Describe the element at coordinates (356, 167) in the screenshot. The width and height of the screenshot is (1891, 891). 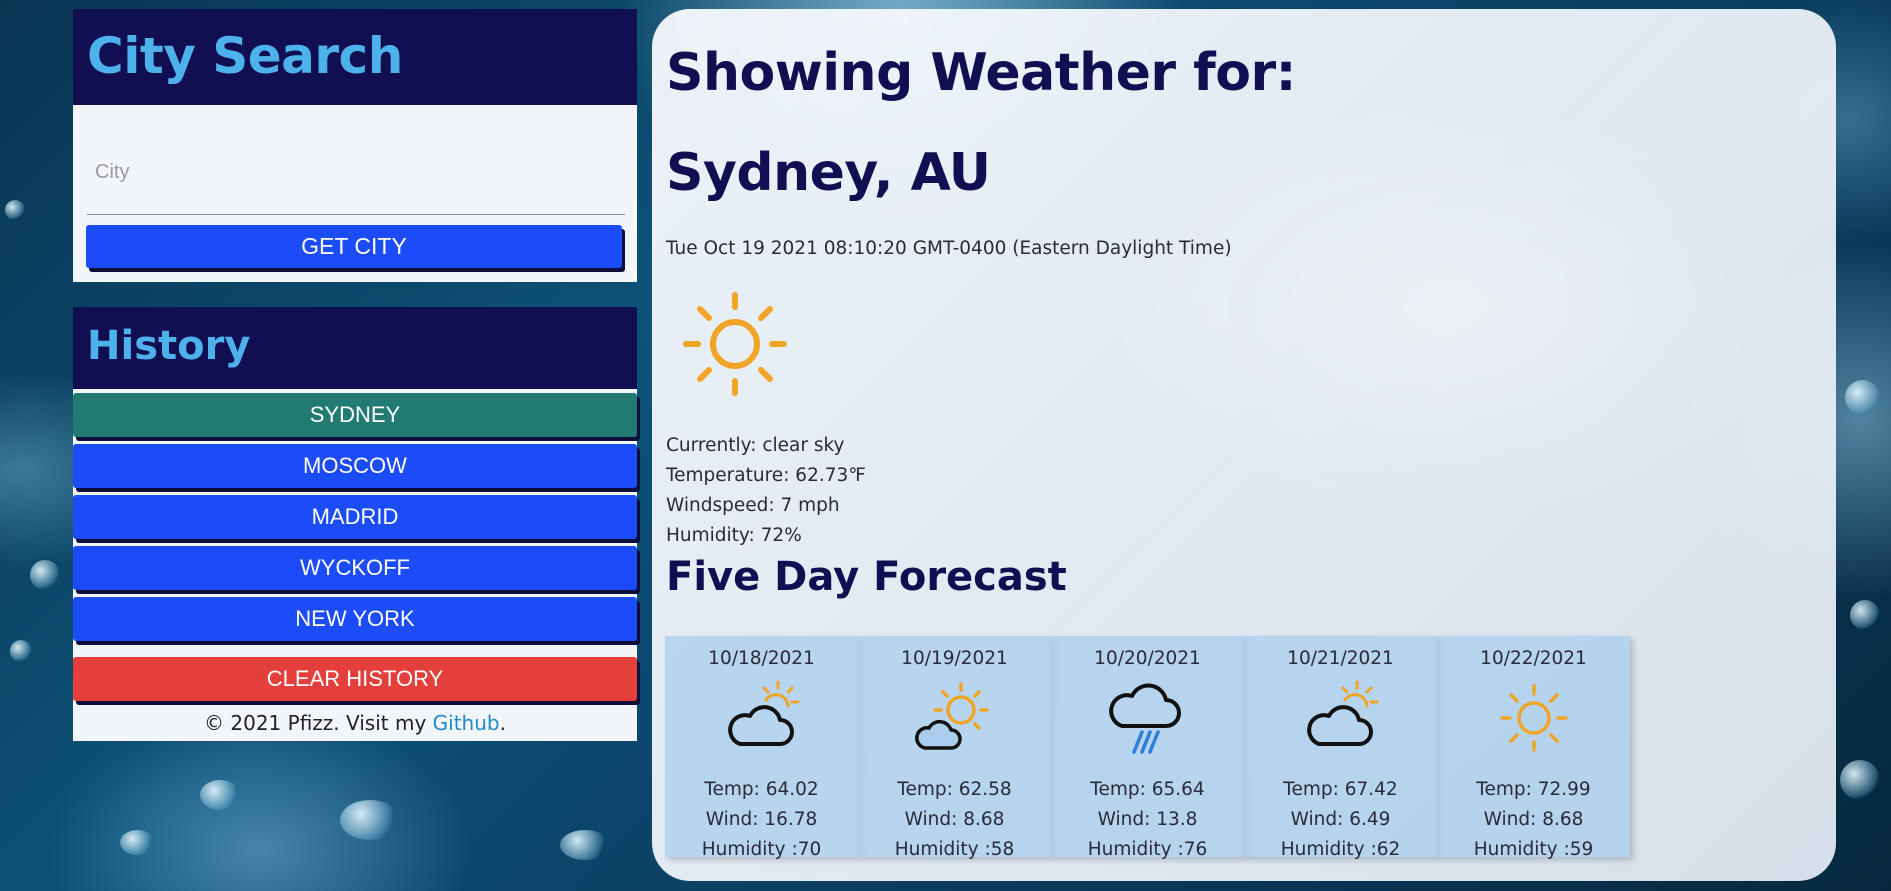
I see `city-input` at that location.